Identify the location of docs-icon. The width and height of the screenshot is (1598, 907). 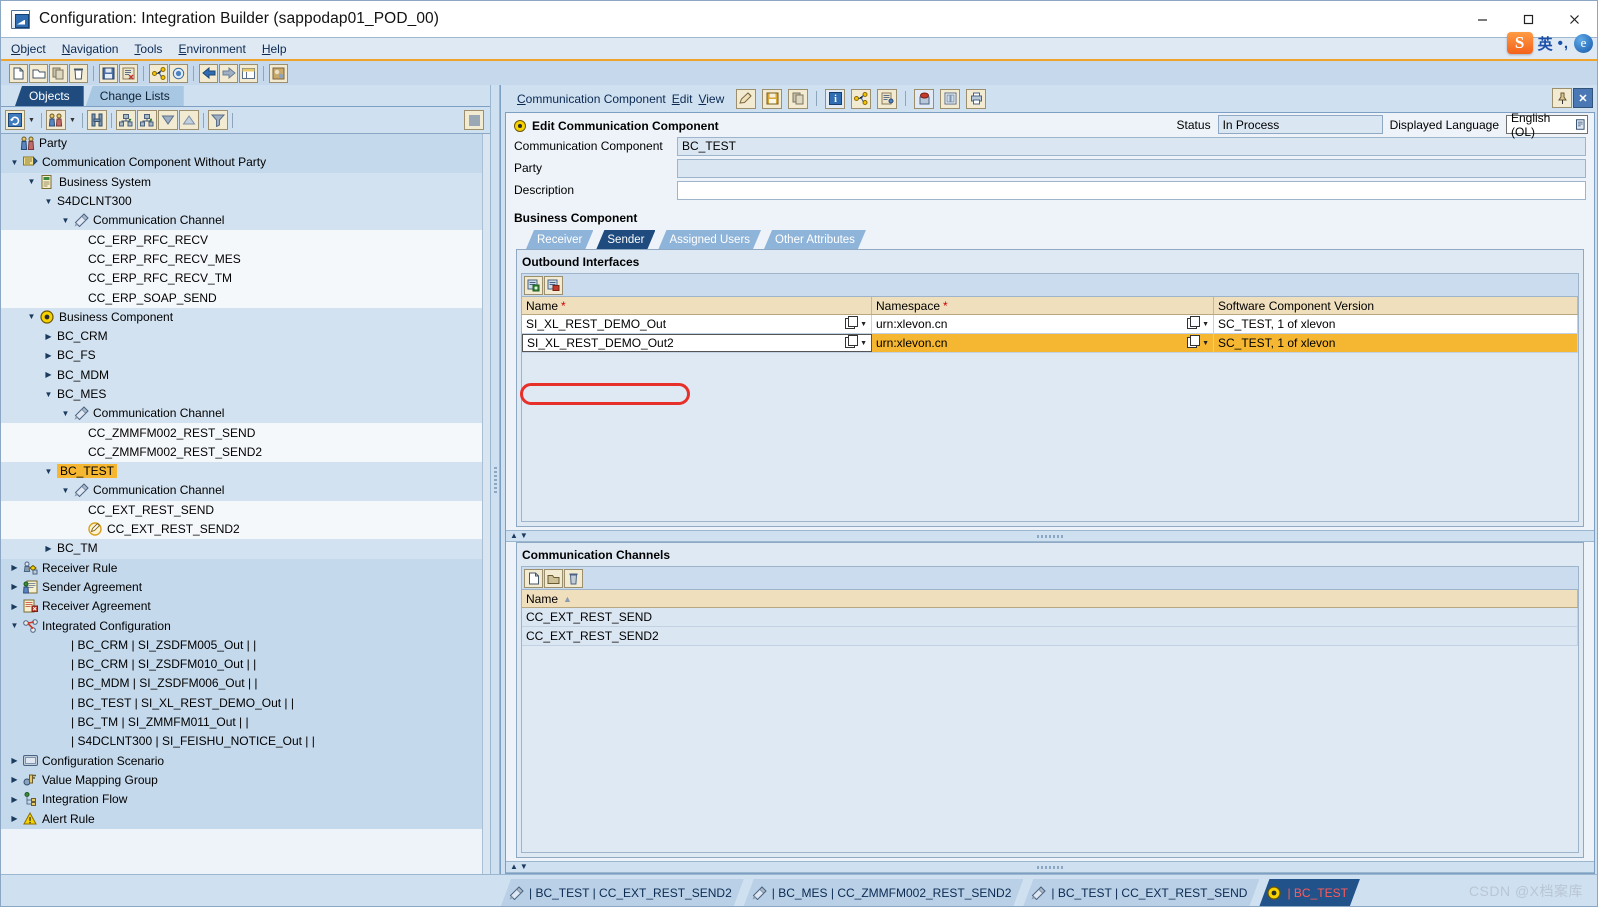
(950, 98).